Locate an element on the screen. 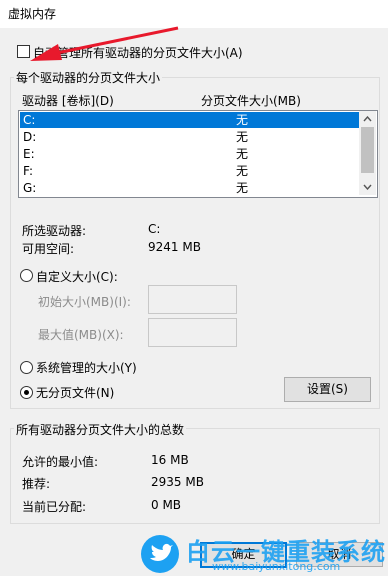  drive-letter: E: is located at coordinates (29, 154).